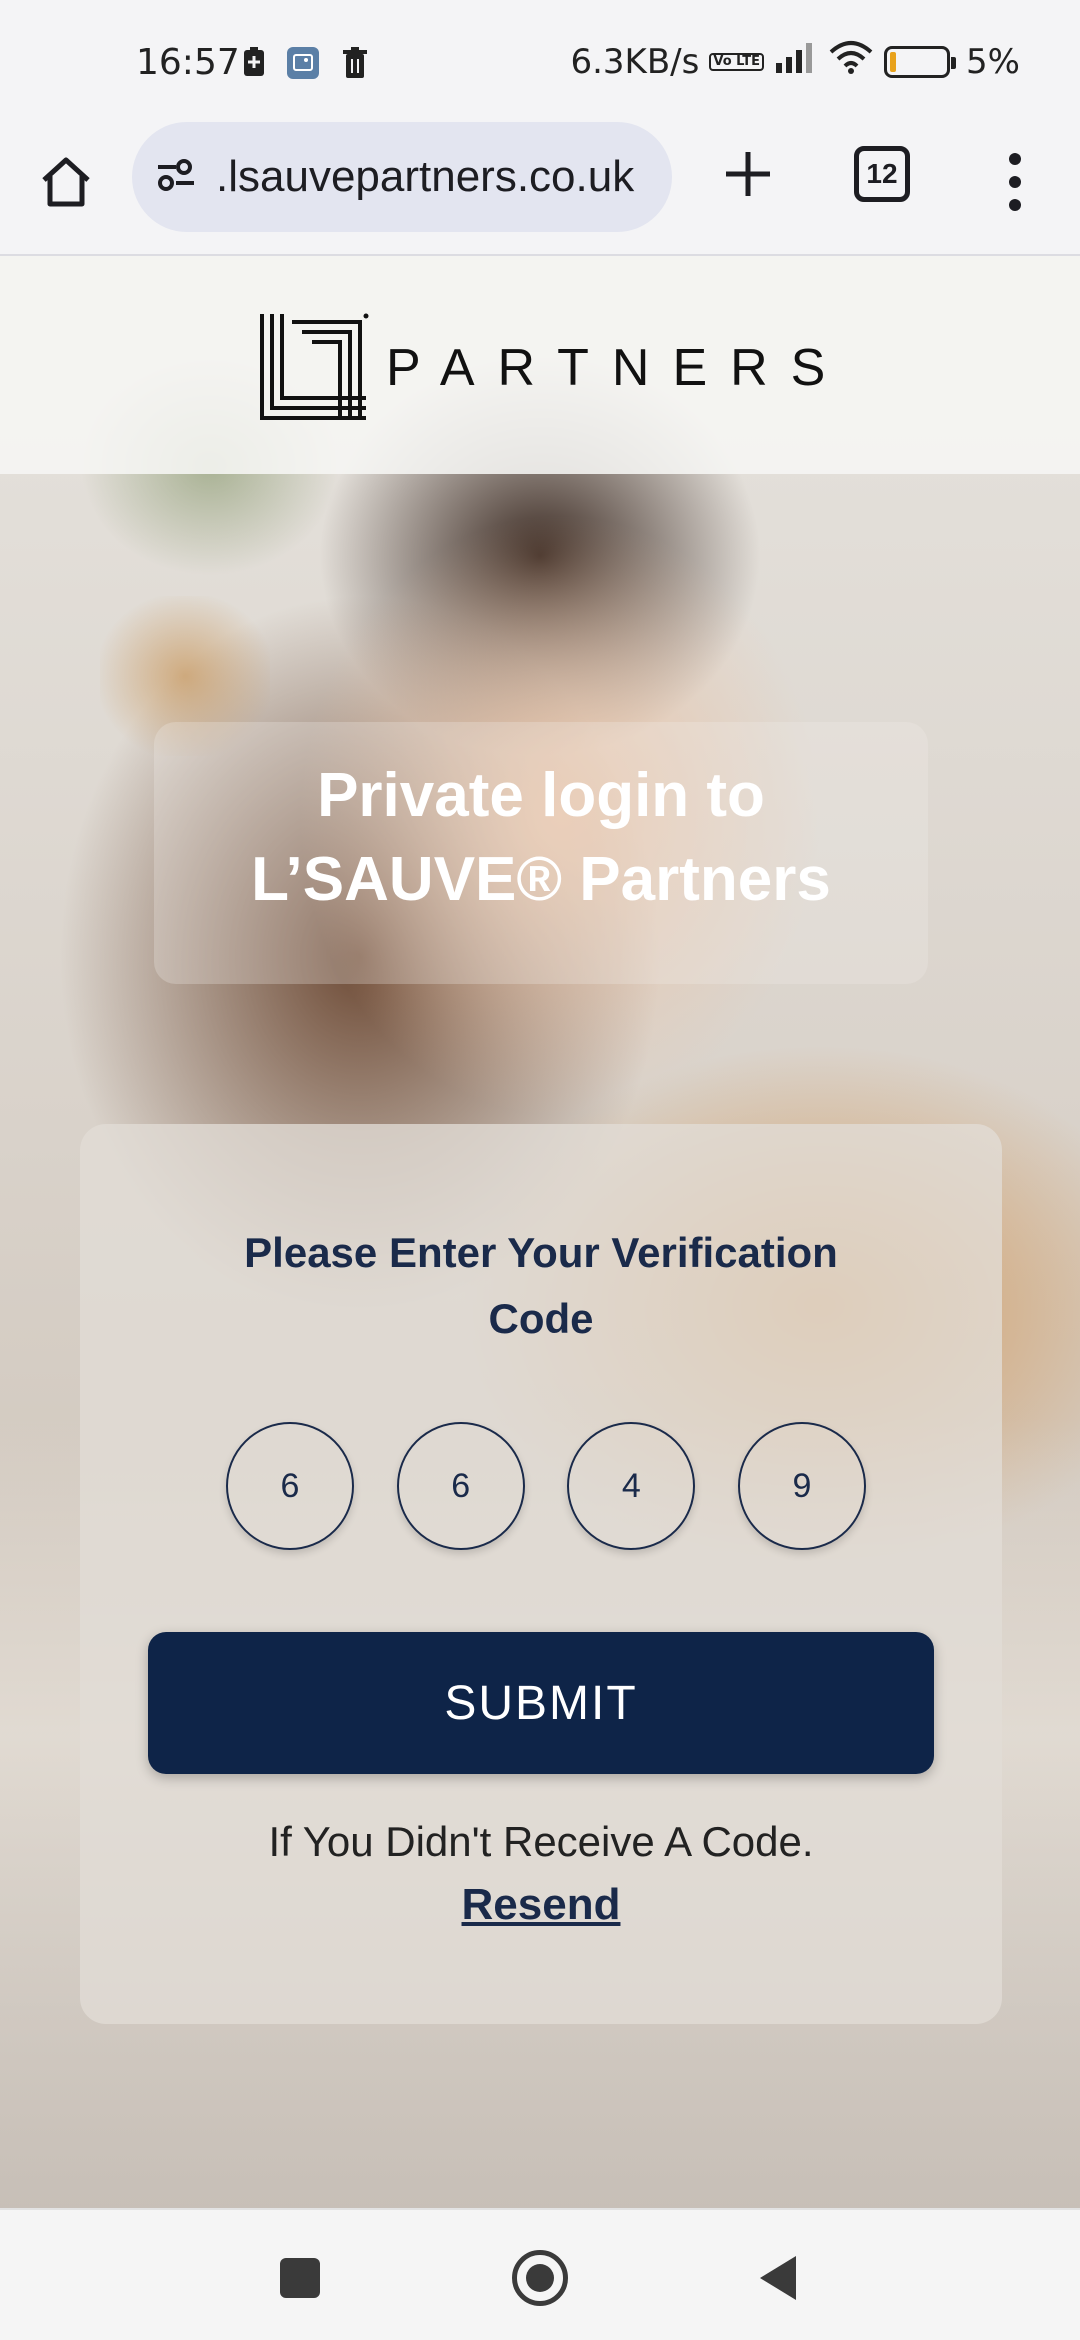  I want to click on recents-icon, so click(300, 2278).